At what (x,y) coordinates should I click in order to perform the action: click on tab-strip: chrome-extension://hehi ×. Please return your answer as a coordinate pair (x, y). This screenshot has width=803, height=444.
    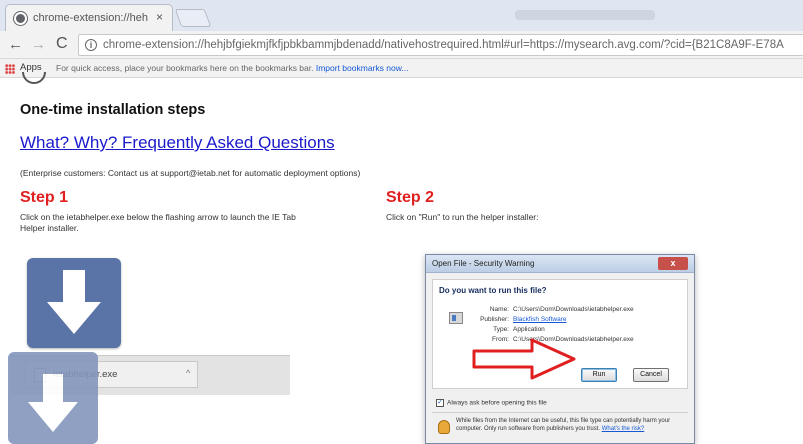
    Looking at the image, I should click on (401, 15).